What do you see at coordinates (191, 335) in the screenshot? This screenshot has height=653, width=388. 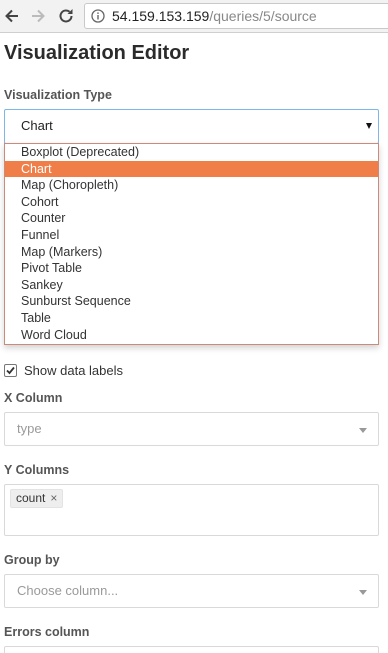 I see `viz-option: Word Cloud` at bounding box center [191, 335].